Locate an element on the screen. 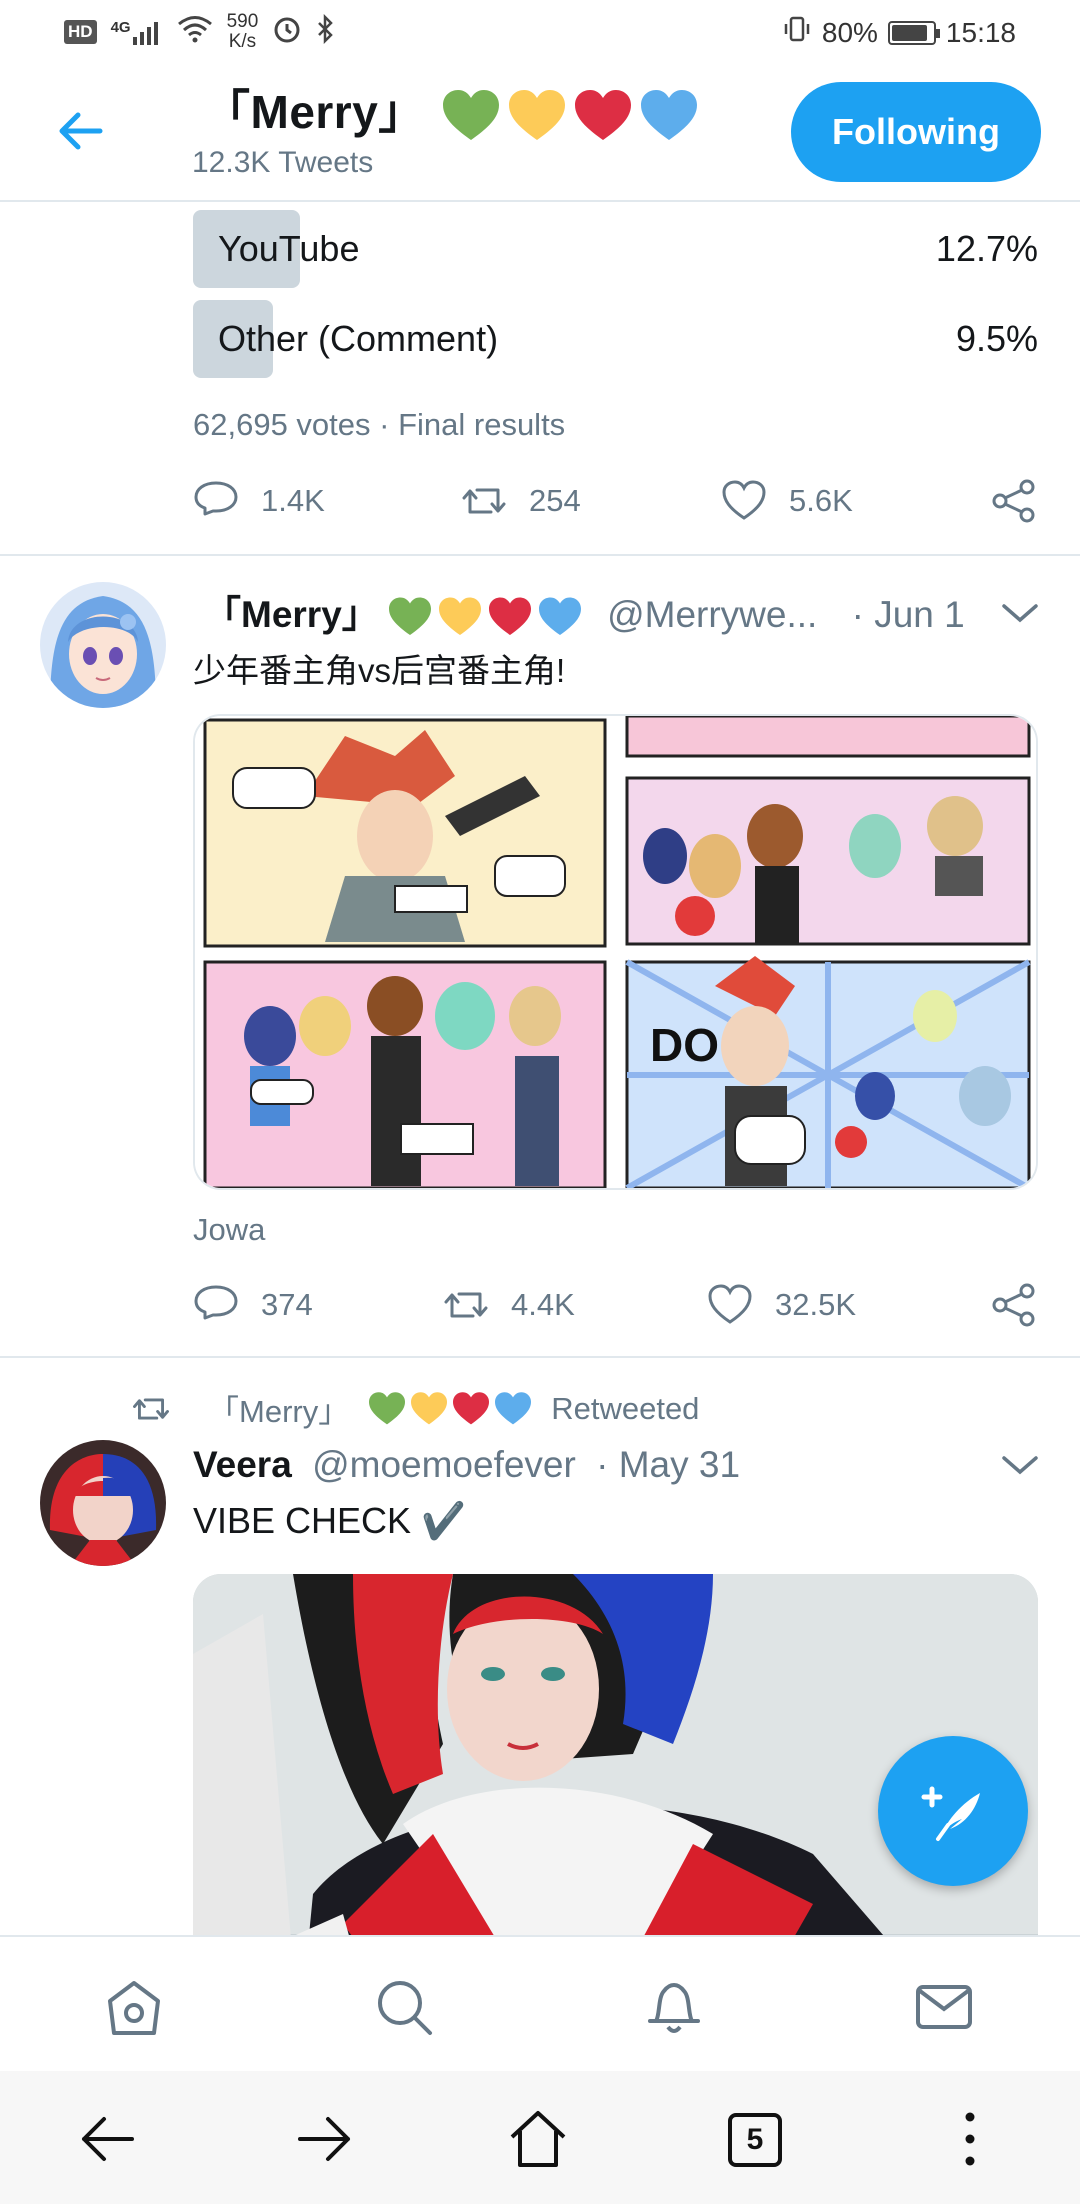  network-speed: 590 K/s is located at coordinates (243, 32).